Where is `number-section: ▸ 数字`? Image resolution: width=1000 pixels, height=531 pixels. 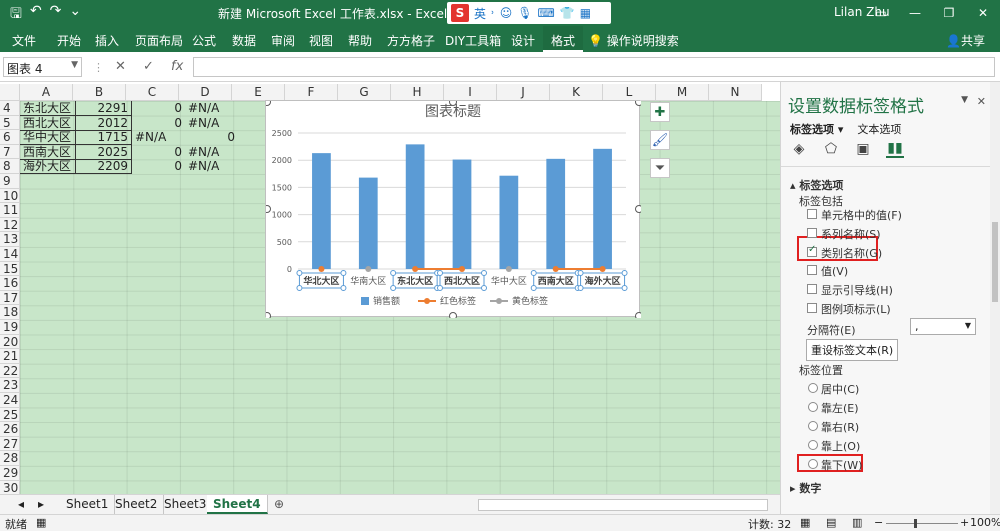
number-section: ▸ 数字 is located at coordinates (805, 488).